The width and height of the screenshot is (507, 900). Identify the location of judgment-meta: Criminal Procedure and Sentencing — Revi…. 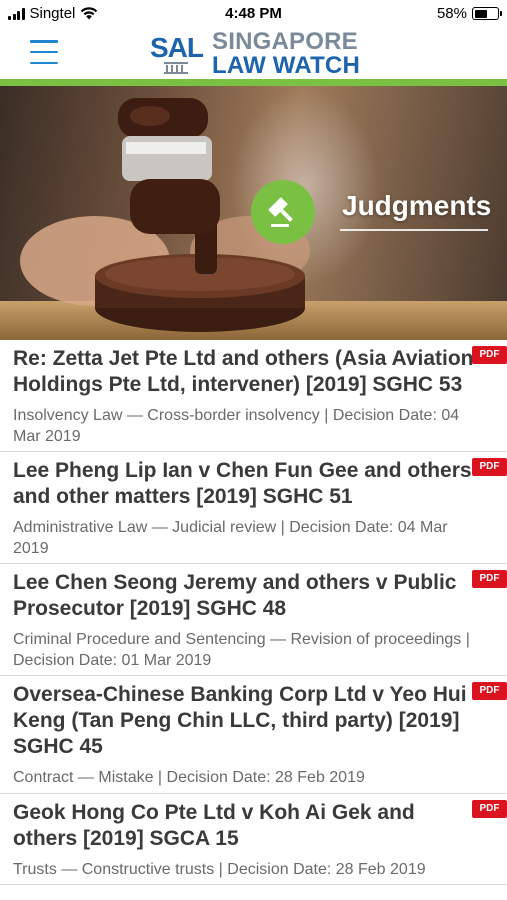
(241, 650).